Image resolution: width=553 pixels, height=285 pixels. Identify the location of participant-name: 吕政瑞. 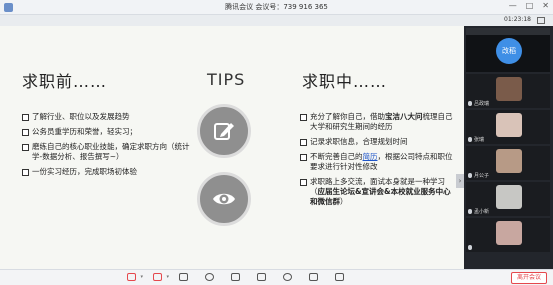
(478, 103).